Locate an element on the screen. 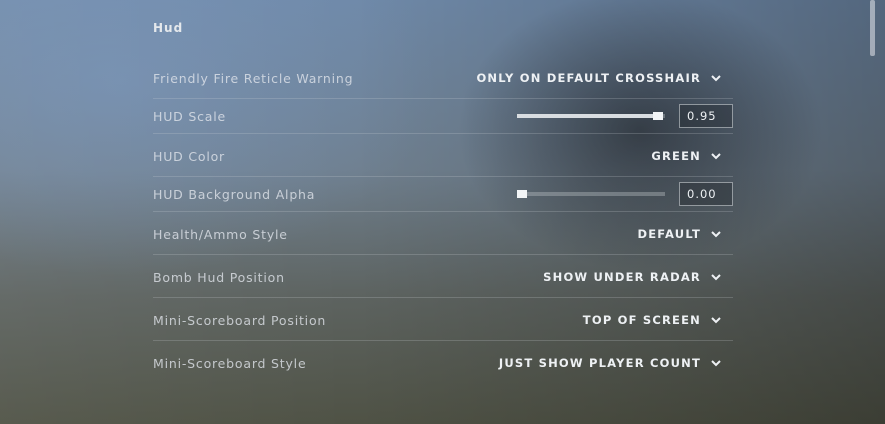  dropdown-value: GREEN is located at coordinates (676, 156).